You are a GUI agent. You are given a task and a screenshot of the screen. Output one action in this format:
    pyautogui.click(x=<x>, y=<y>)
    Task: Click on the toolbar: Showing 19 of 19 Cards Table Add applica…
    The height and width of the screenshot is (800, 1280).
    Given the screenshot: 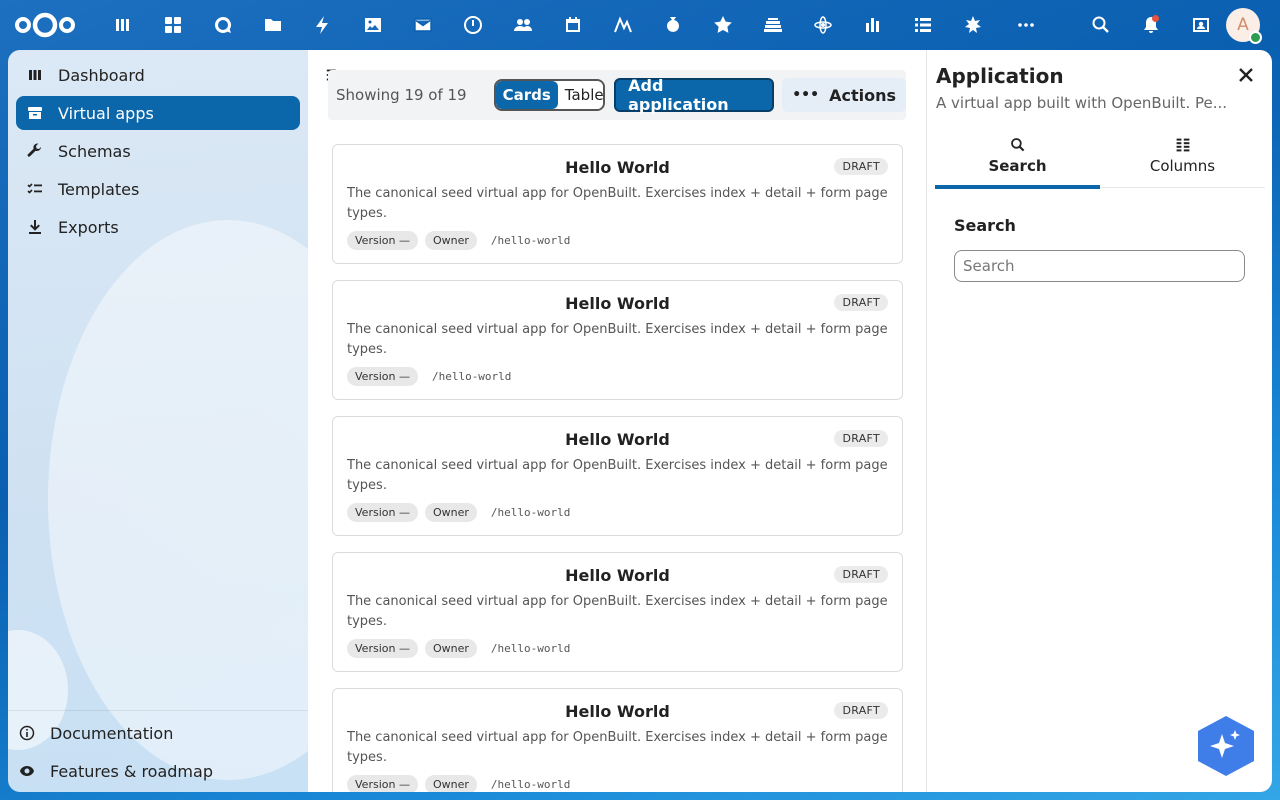 What is the action you would take?
    pyautogui.click(x=617, y=95)
    